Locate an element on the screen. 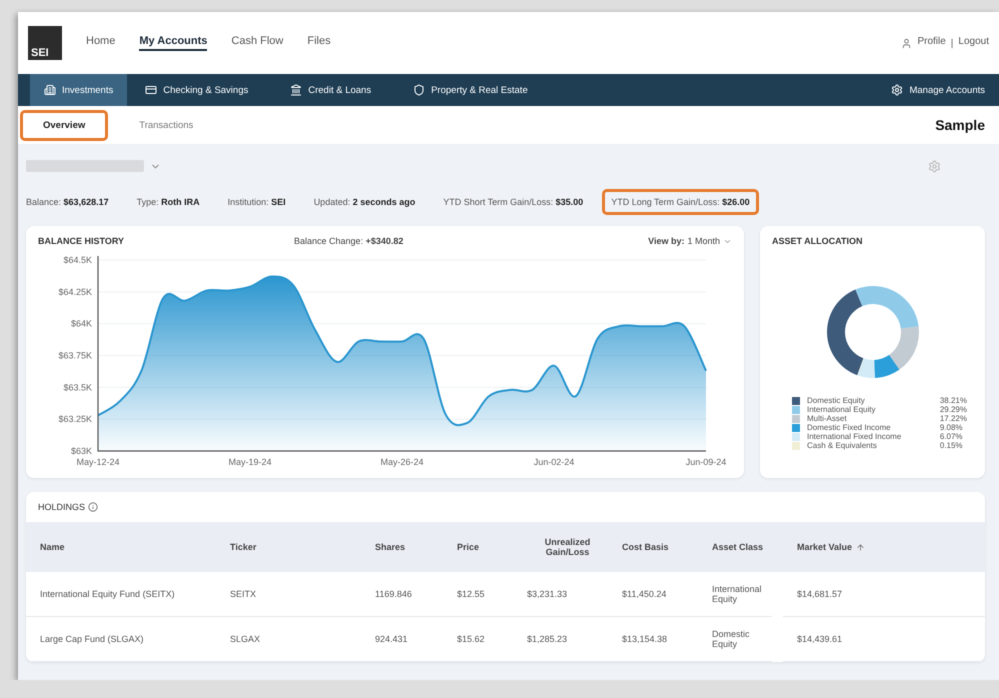 This screenshot has width=999, height=698. legend-value: 17.22% is located at coordinates (953, 418).